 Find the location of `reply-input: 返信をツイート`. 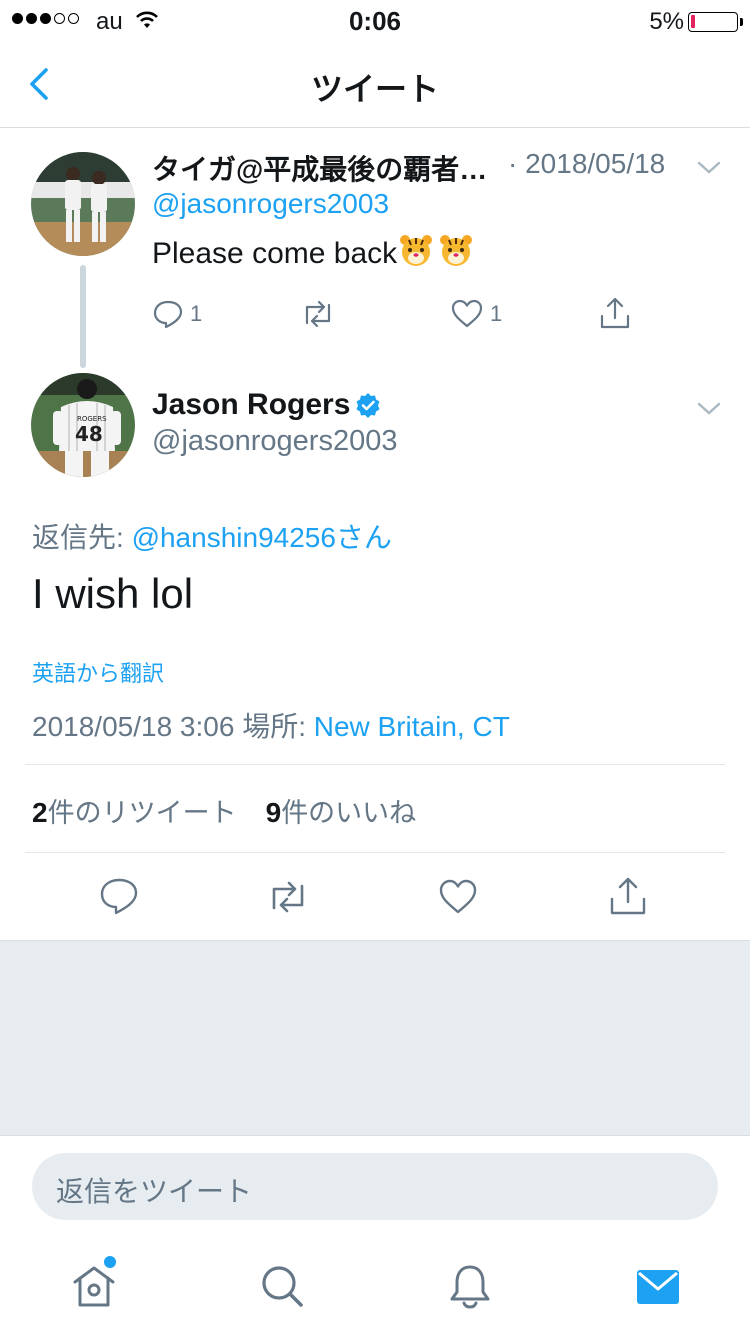

reply-input: 返信をツイート is located at coordinates (375, 1186).